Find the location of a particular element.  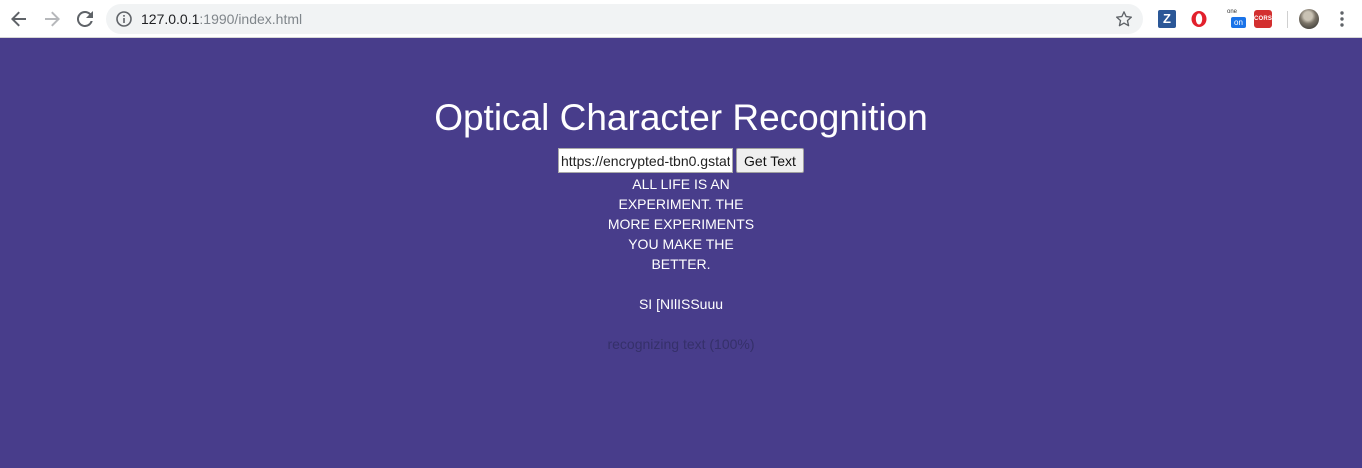

arrow-left-icon is located at coordinates (18, 19).